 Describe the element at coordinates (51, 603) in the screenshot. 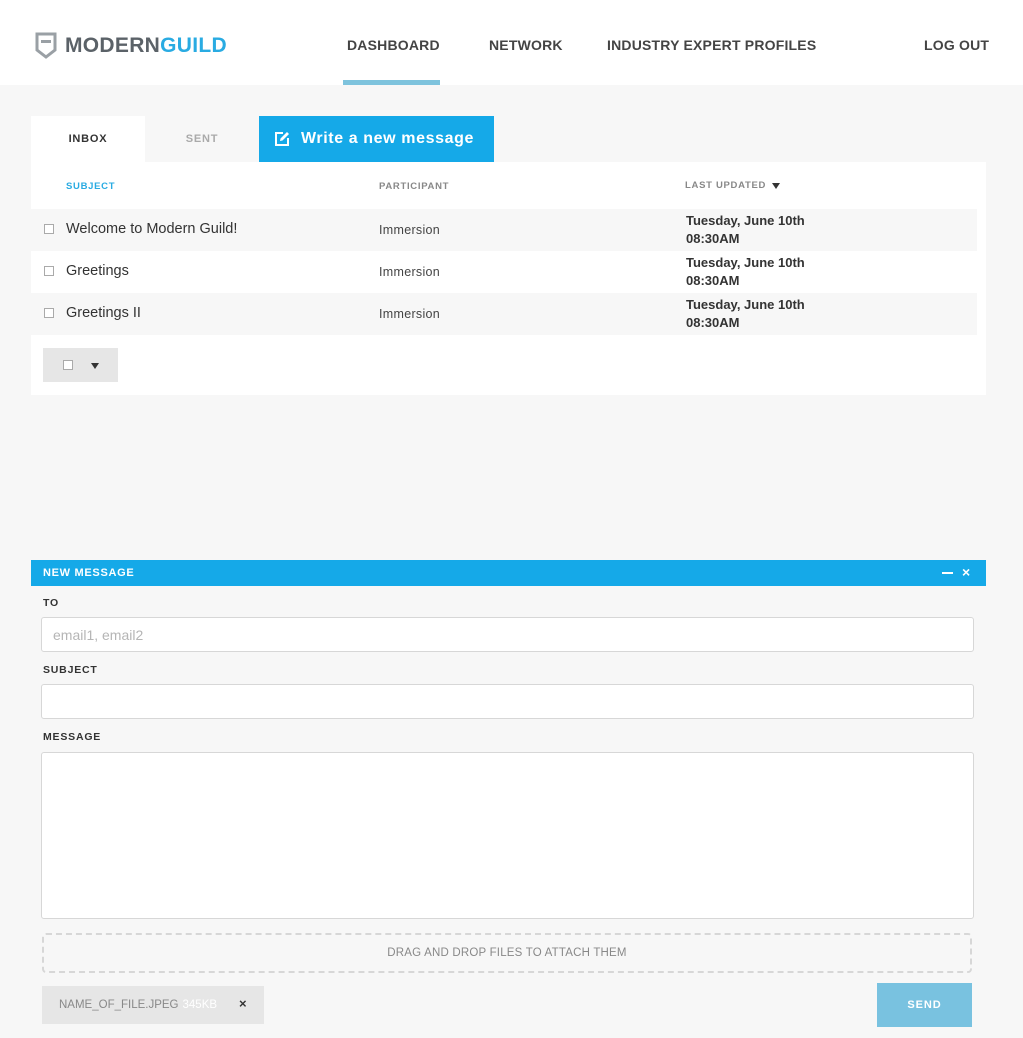

I see `to-label: TO` at that location.